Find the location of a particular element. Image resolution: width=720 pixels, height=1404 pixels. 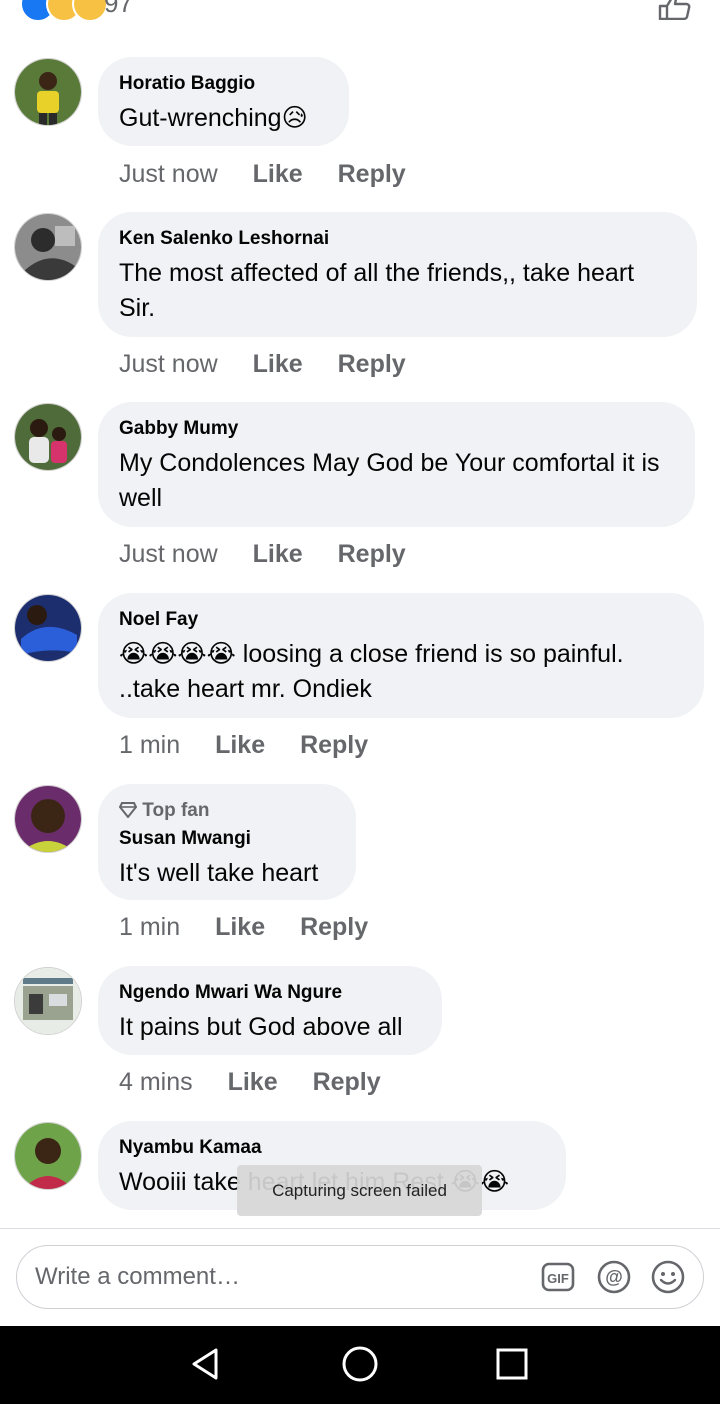

commenter-name: Ngendo Mwari Wa Ngure is located at coordinates (269, 993).